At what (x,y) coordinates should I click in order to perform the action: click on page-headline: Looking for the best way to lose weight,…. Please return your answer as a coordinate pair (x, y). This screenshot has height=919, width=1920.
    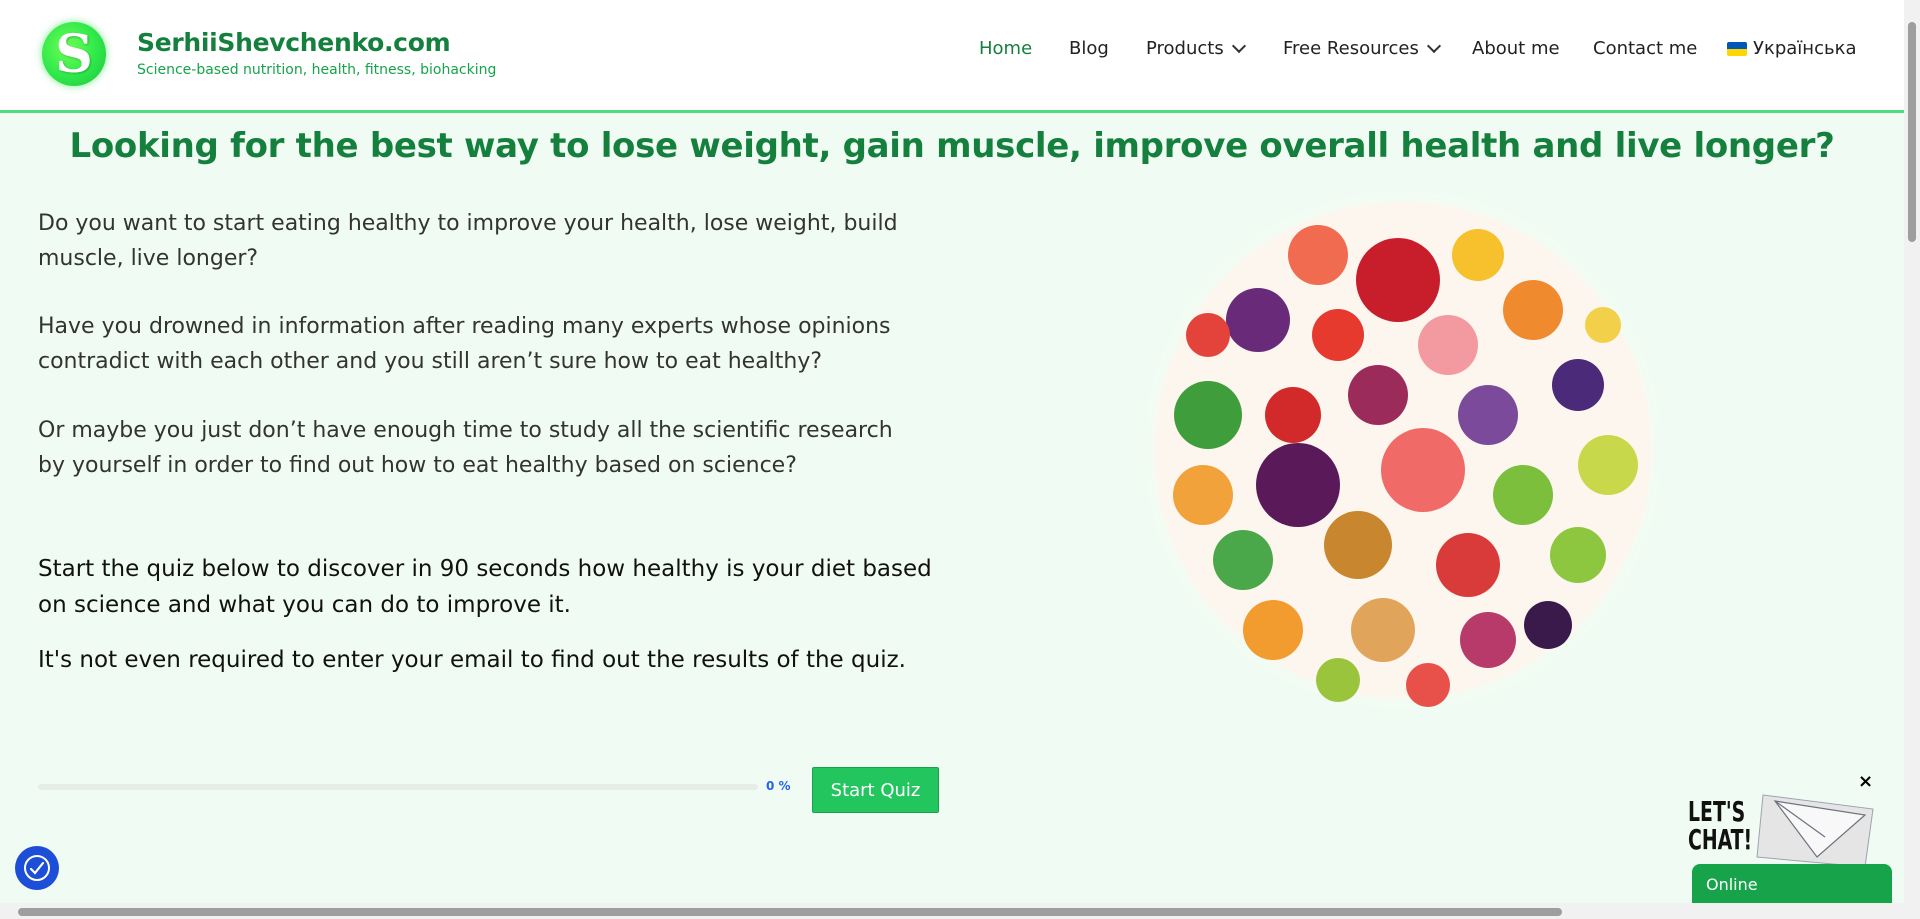
    Looking at the image, I should click on (952, 146).